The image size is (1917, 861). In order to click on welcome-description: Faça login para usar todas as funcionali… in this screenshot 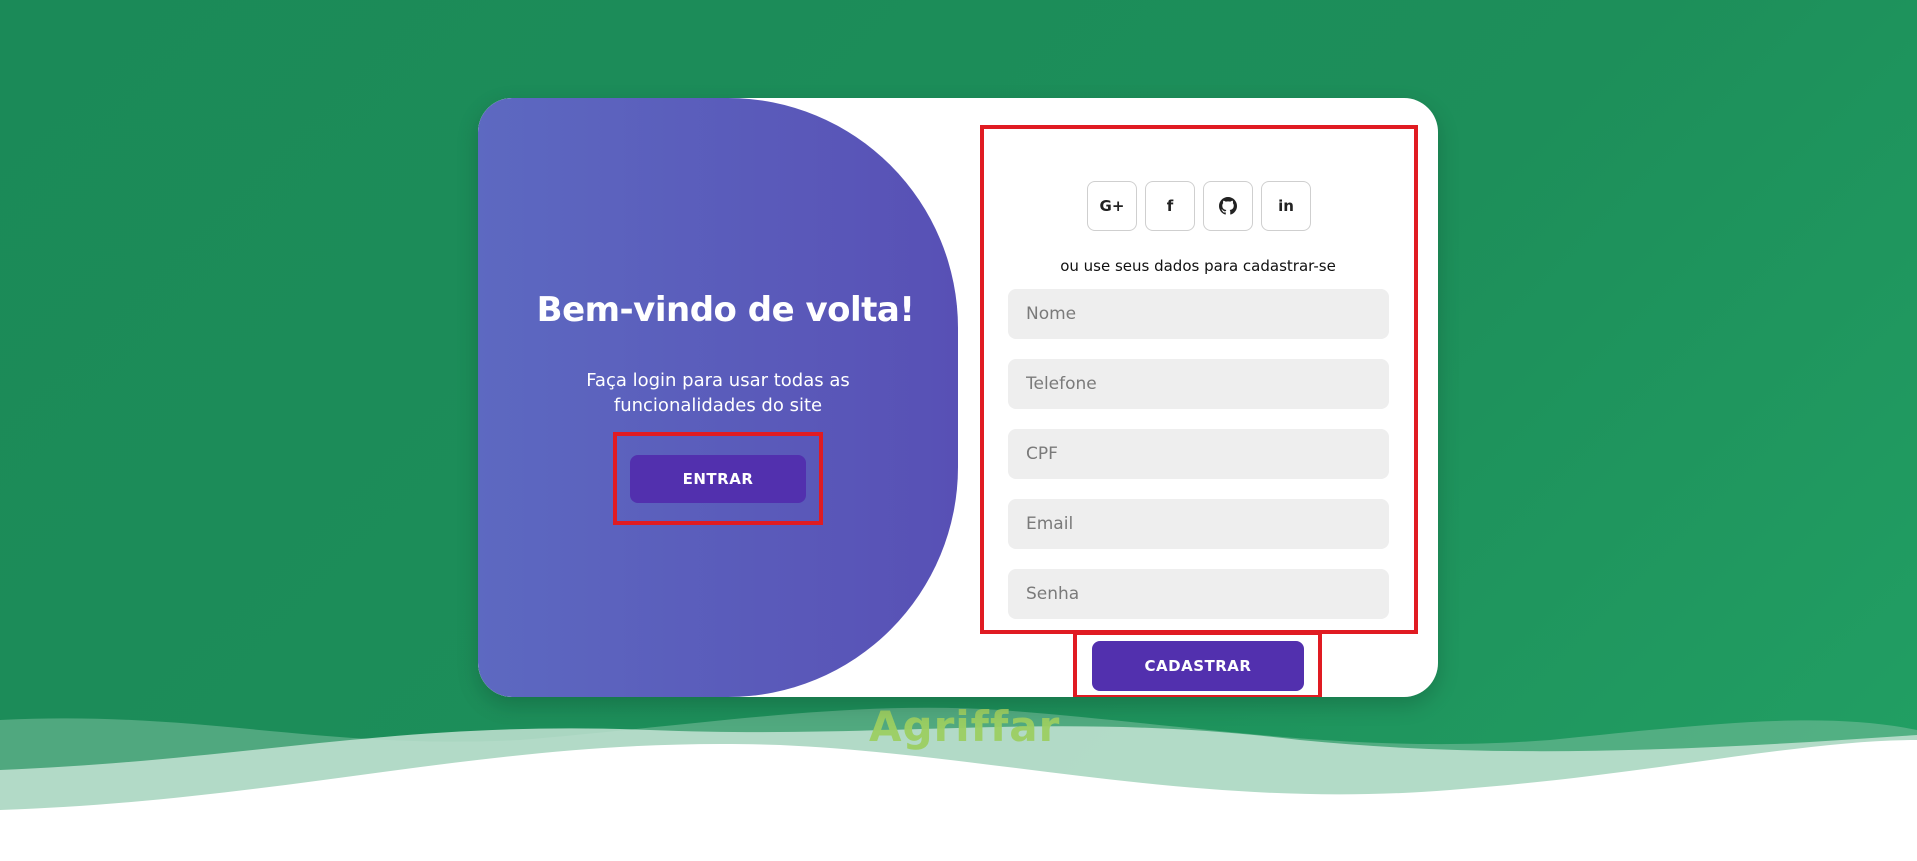, I will do `click(718, 393)`.